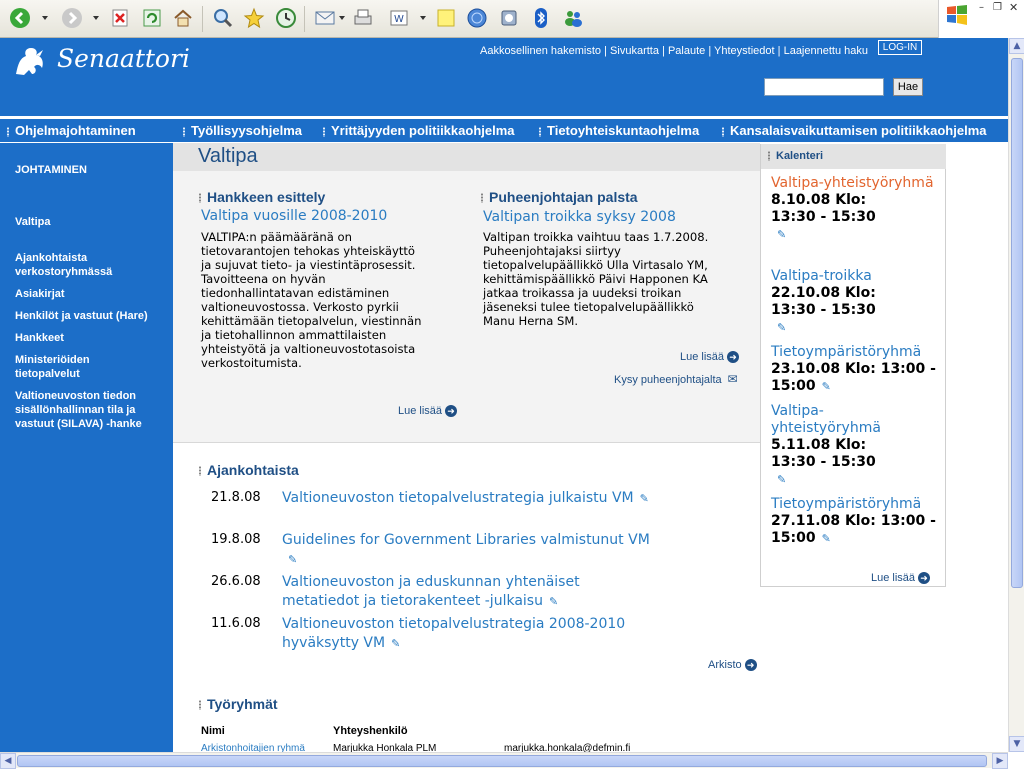 This screenshot has width=1024, height=769. What do you see at coordinates (676, 379) in the screenshot?
I see `ask-chairman-link: Kysy puheenjohtajalta ✉` at bounding box center [676, 379].